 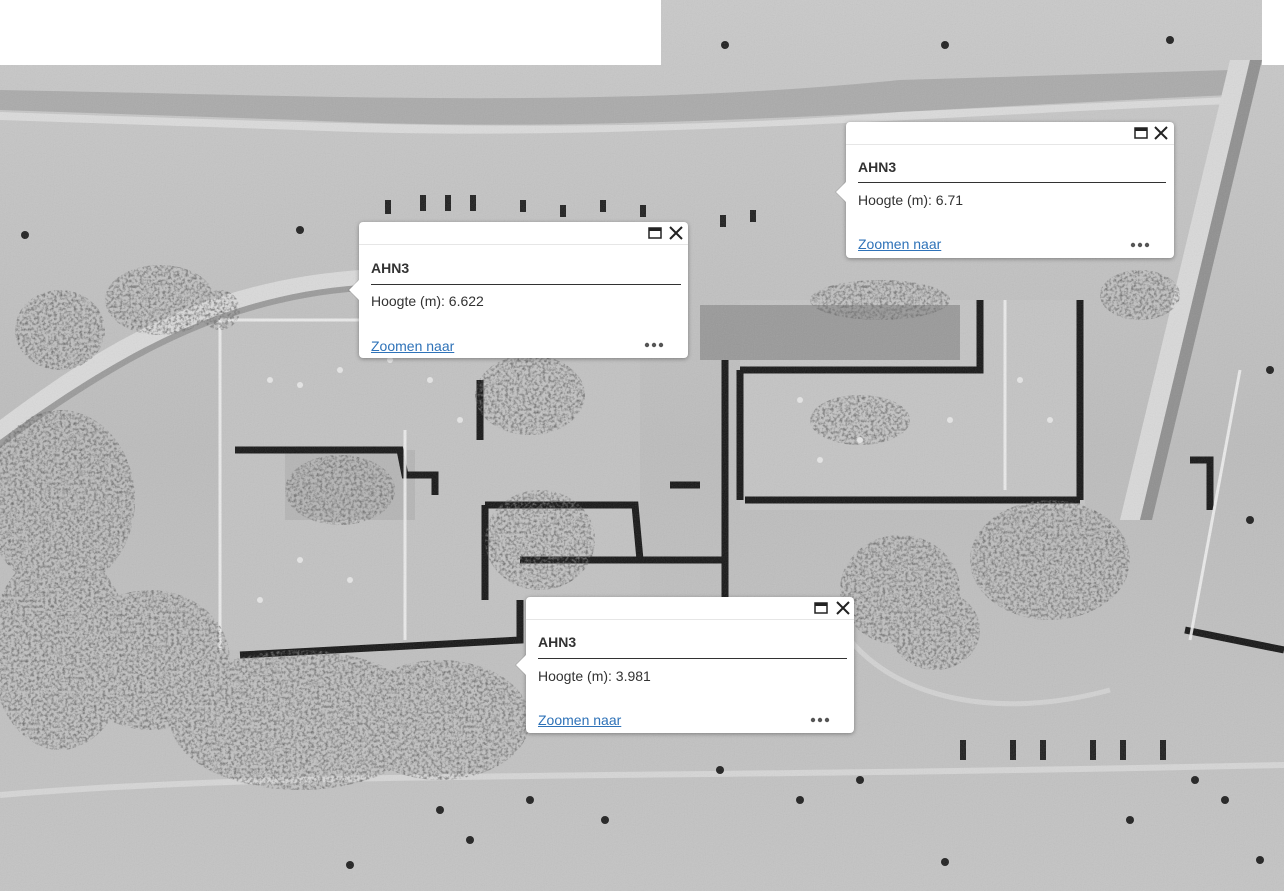 What do you see at coordinates (1005, 190) in the screenshot?
I see `popup-ahn3-1: AHN3 Hoogte (m): 6.71 Zoomen naar` at bounding box center [1005, 190].